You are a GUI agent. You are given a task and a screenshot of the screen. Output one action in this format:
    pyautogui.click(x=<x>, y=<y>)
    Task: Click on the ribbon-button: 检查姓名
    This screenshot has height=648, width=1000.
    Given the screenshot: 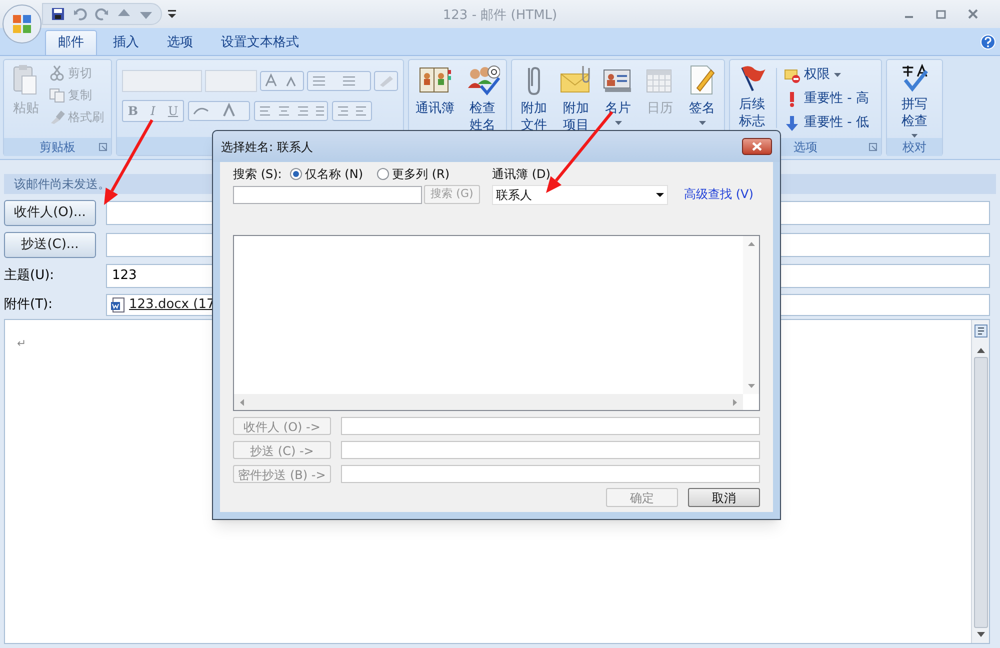 What is the action you would take?
    pyautogui.click(x=483, y=99)
    